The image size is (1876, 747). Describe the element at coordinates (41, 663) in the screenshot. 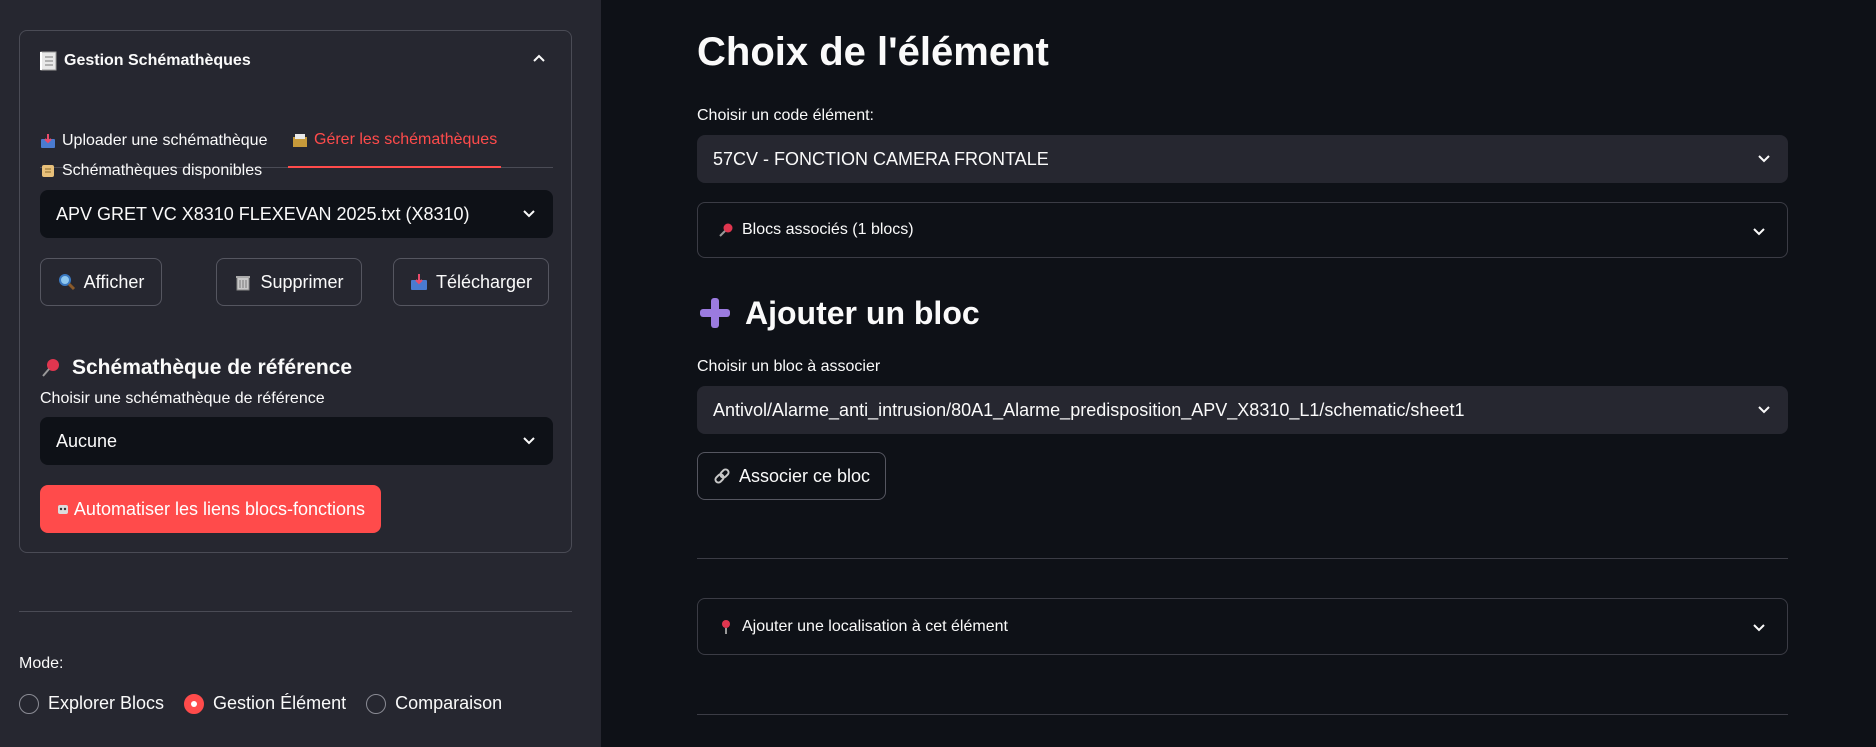

I see `mode-label: Mode:` at that location.